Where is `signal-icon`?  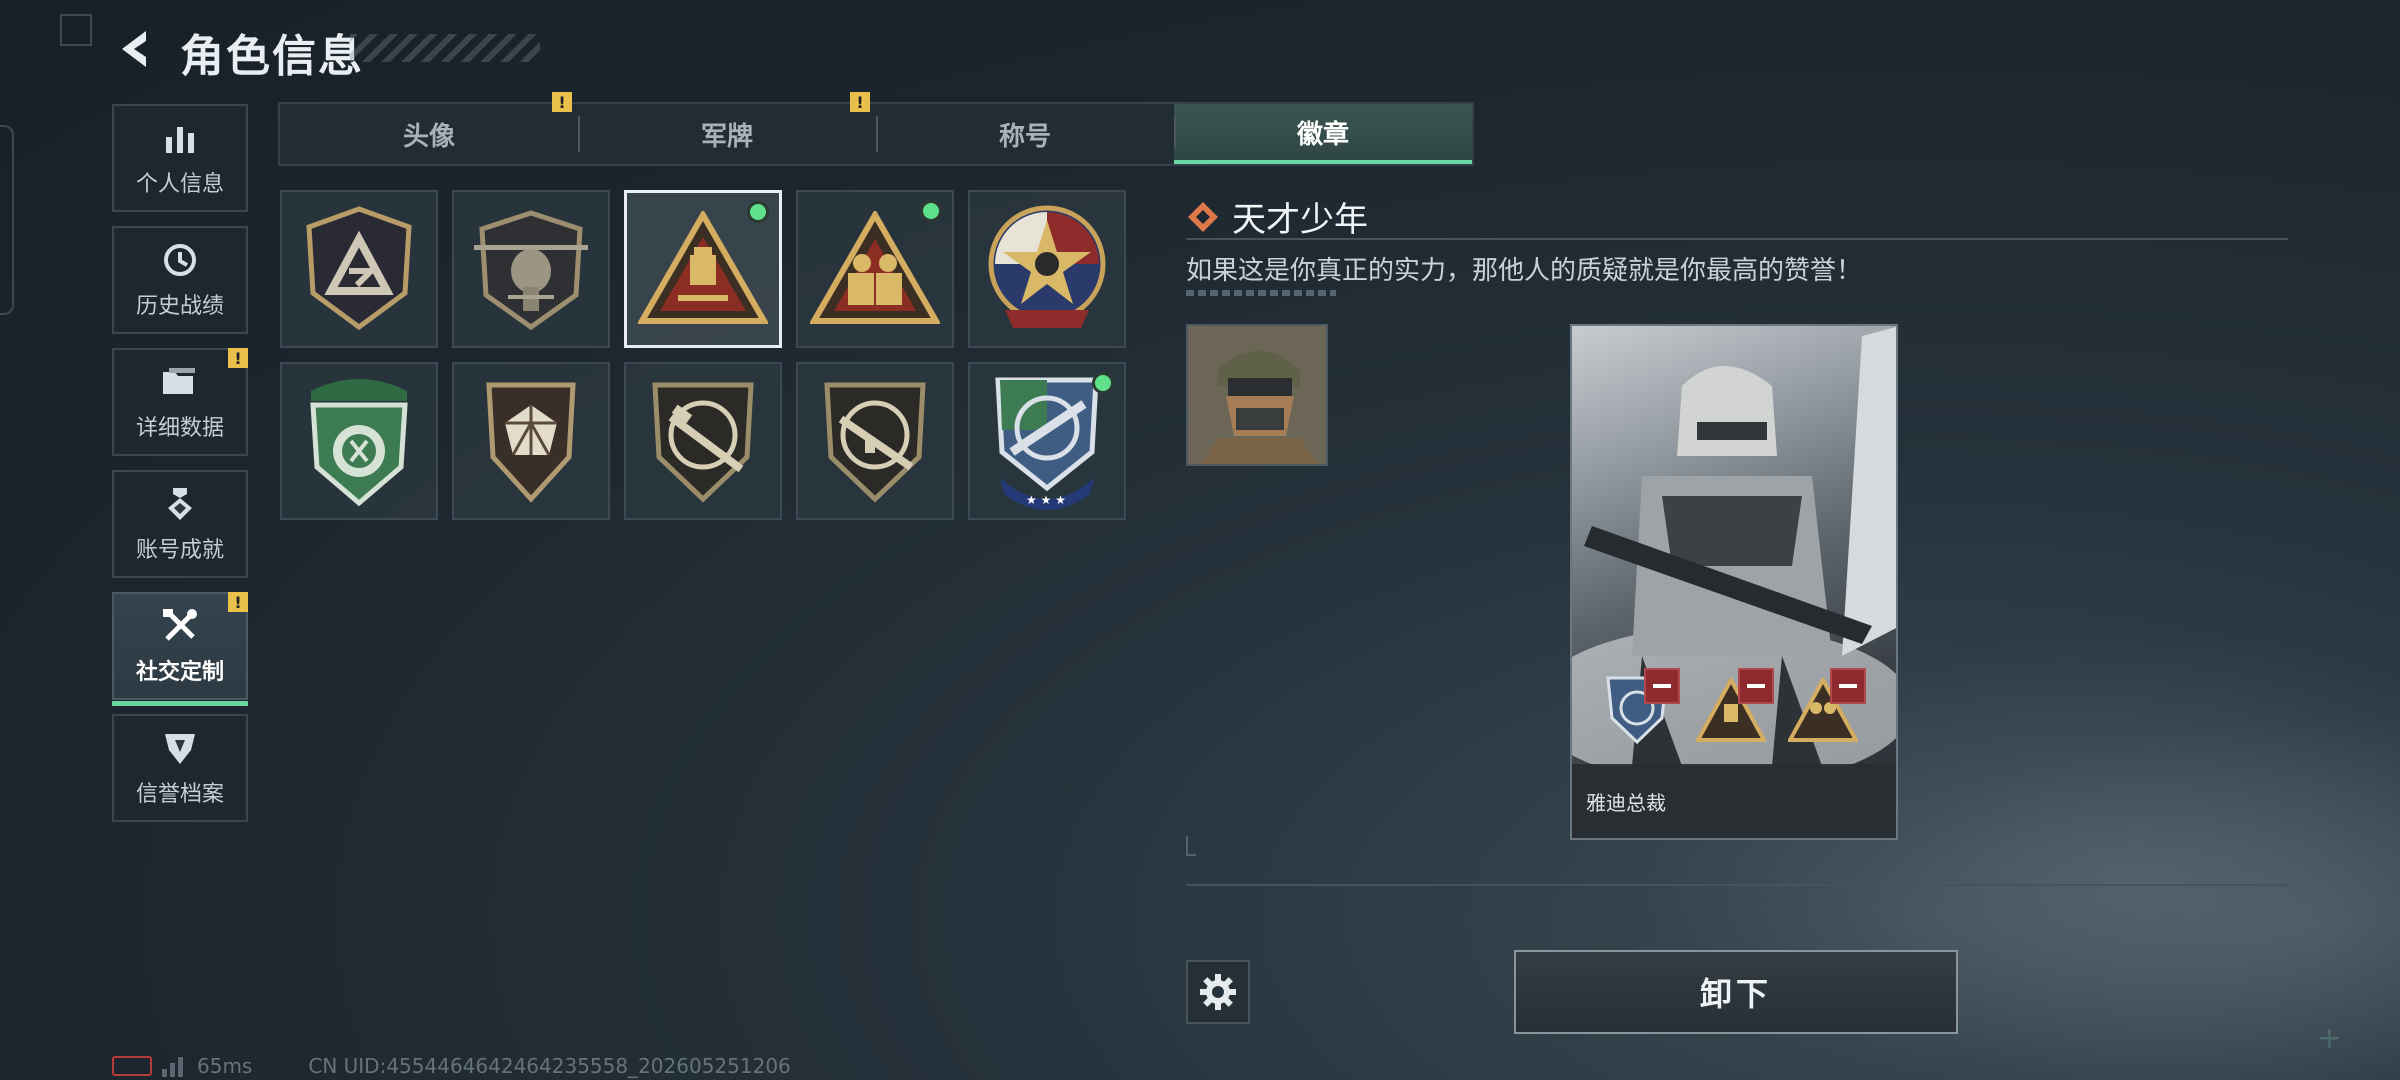 signal-icon is located at coordinates (172, 1066).